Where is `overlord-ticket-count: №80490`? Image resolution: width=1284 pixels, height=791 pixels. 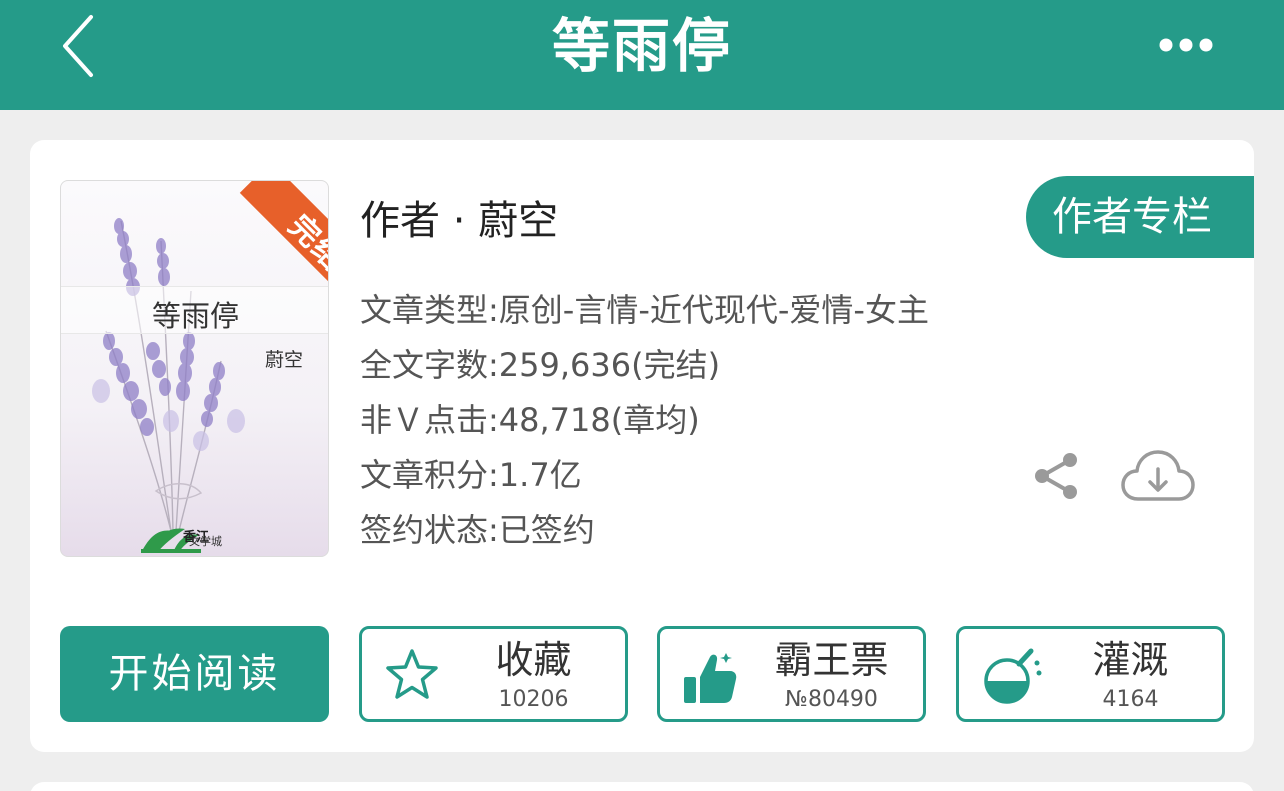 overlord-ticket-count: №80490 is located at coordinates (831, 699).